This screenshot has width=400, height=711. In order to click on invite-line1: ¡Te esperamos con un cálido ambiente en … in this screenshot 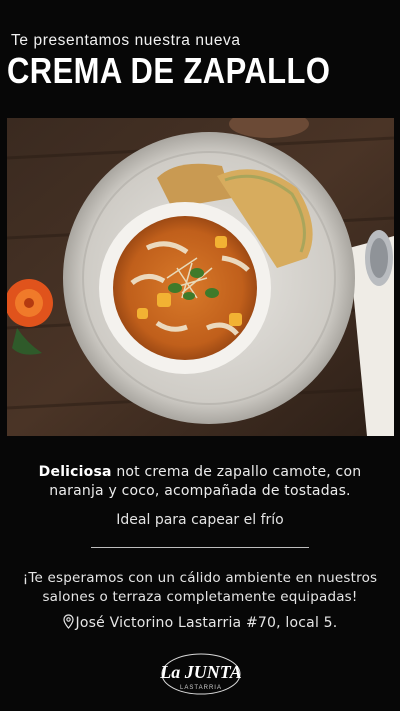, I will do `click(200, 578)`.